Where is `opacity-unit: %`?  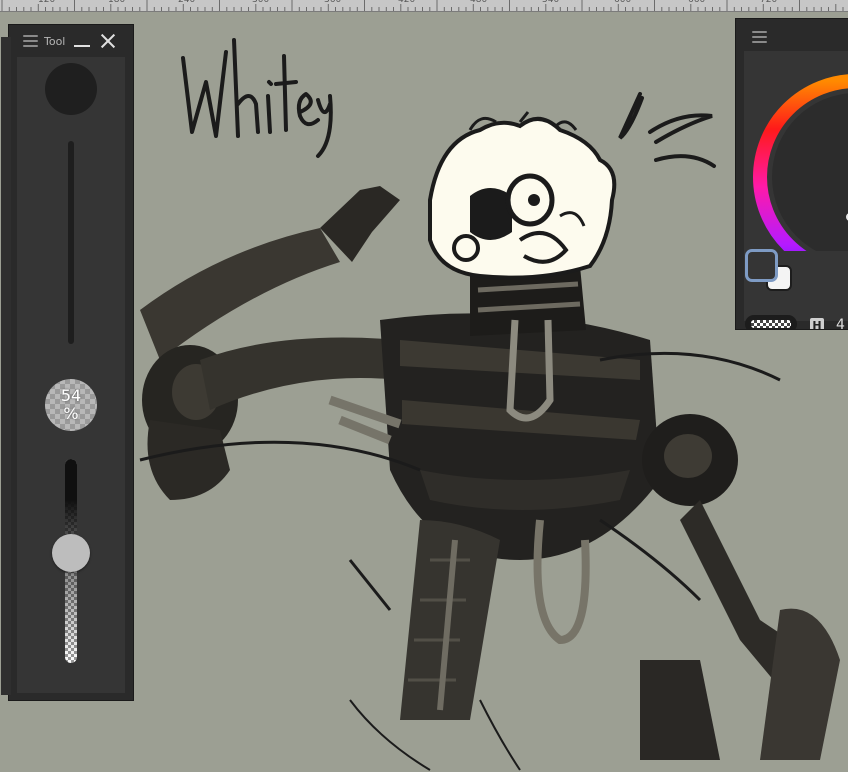 opacity-unit: % is located at coordinates (71, 413).